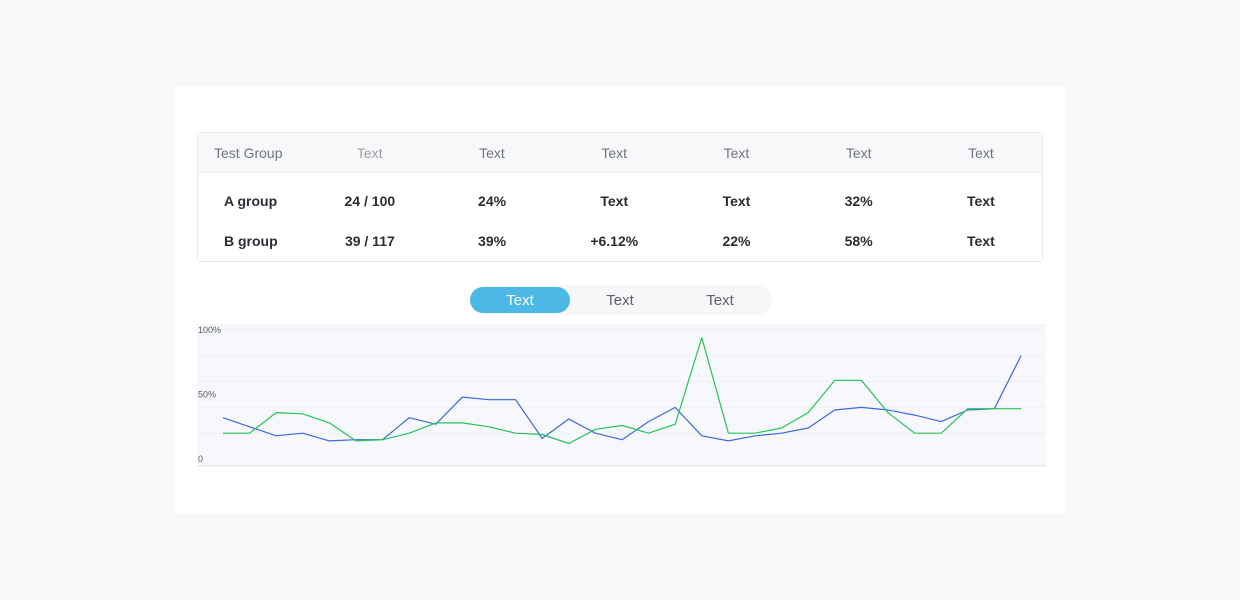 The image size is (1240, 600). Describe the element at coordinates (251, 241) in the screenshot. I see `row-label: B group` at that location.